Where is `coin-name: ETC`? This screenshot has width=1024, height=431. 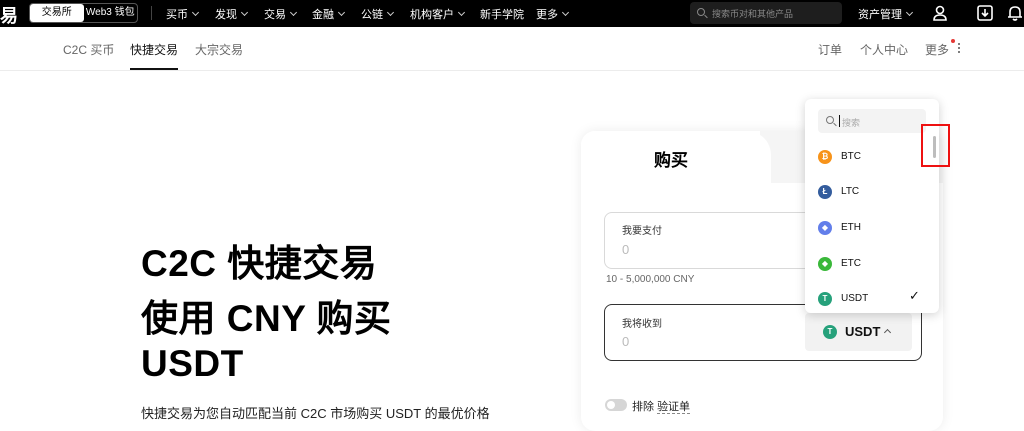 coin-name: ETC is located at coordinates (851, 263).